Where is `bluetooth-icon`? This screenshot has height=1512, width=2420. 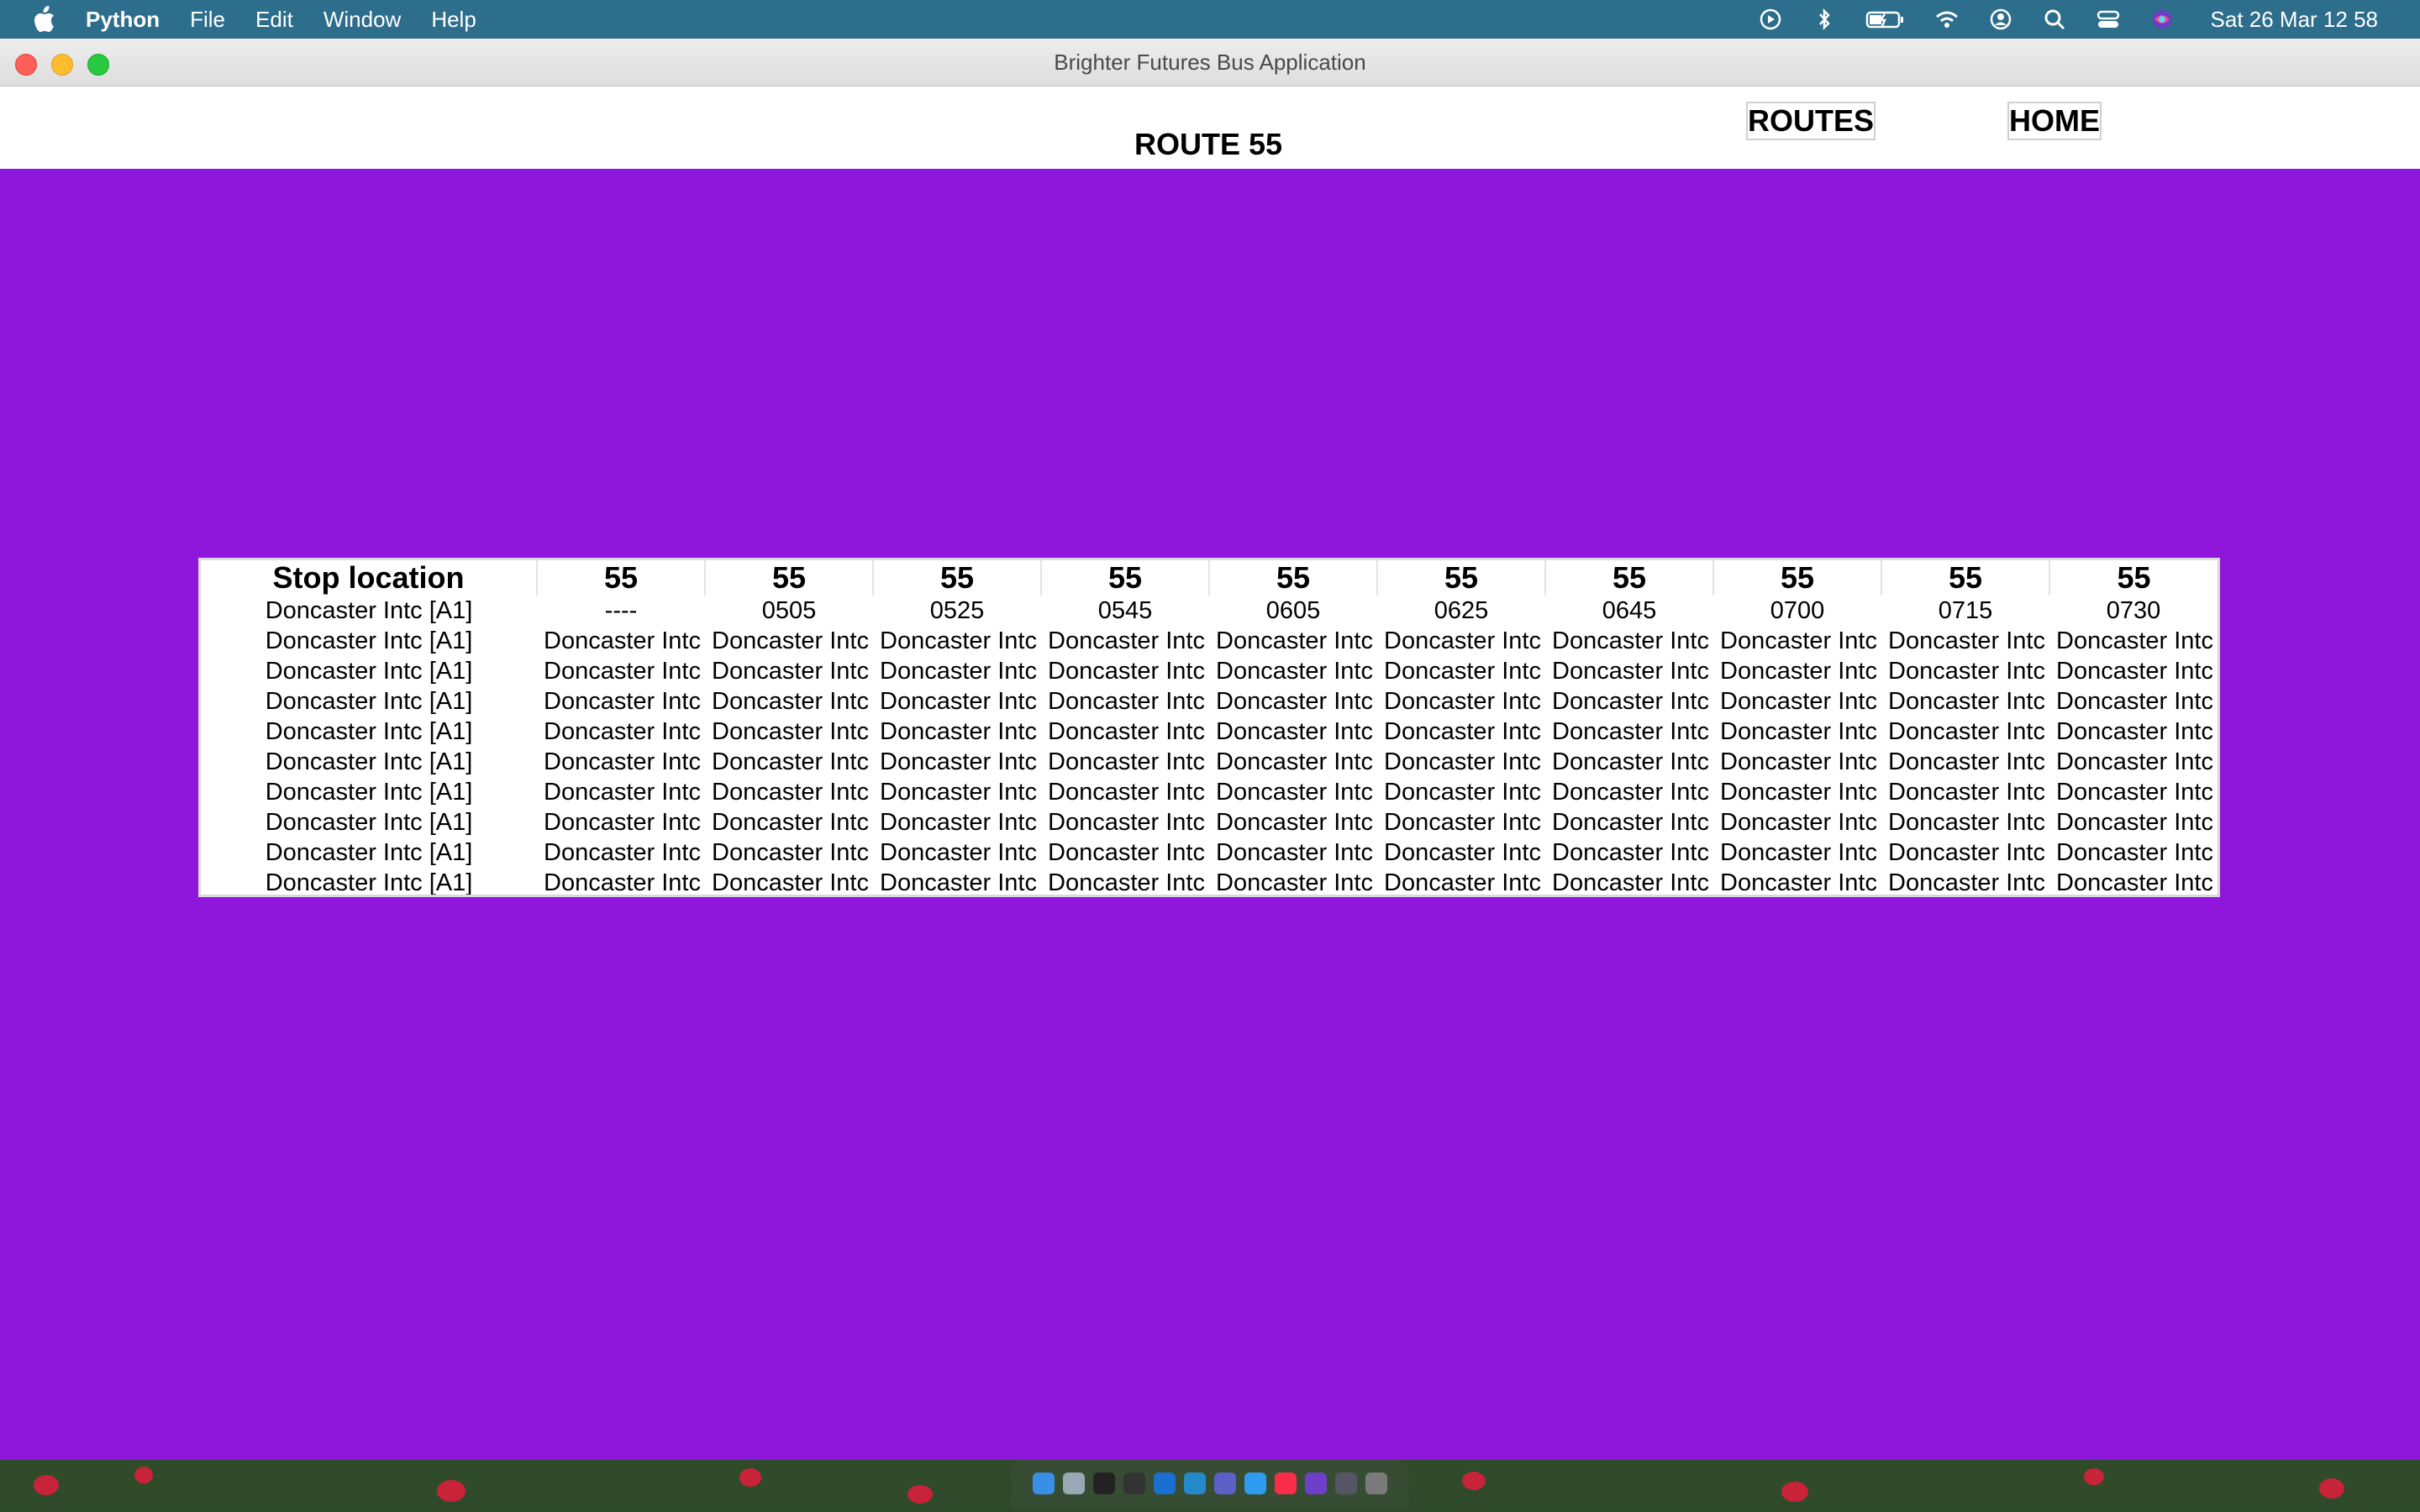
bluetooth-icon is located at coordinates (1824, 19).